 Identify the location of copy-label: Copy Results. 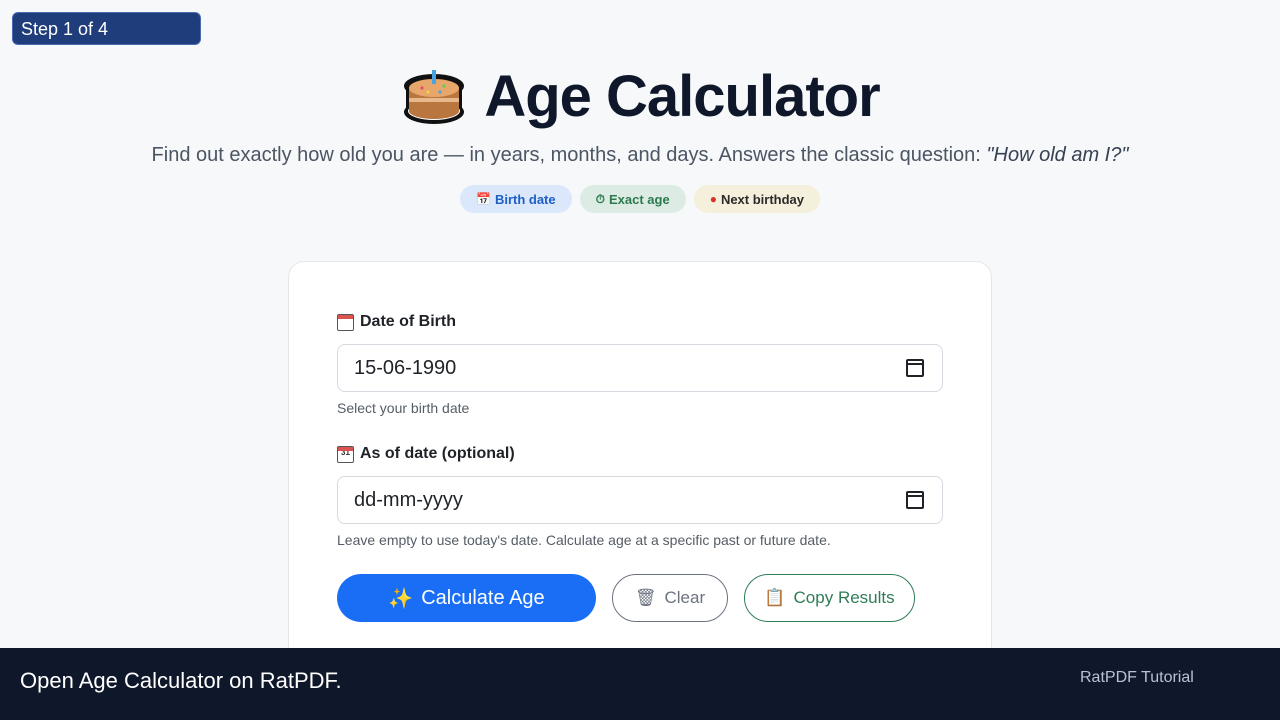
(844, 597).